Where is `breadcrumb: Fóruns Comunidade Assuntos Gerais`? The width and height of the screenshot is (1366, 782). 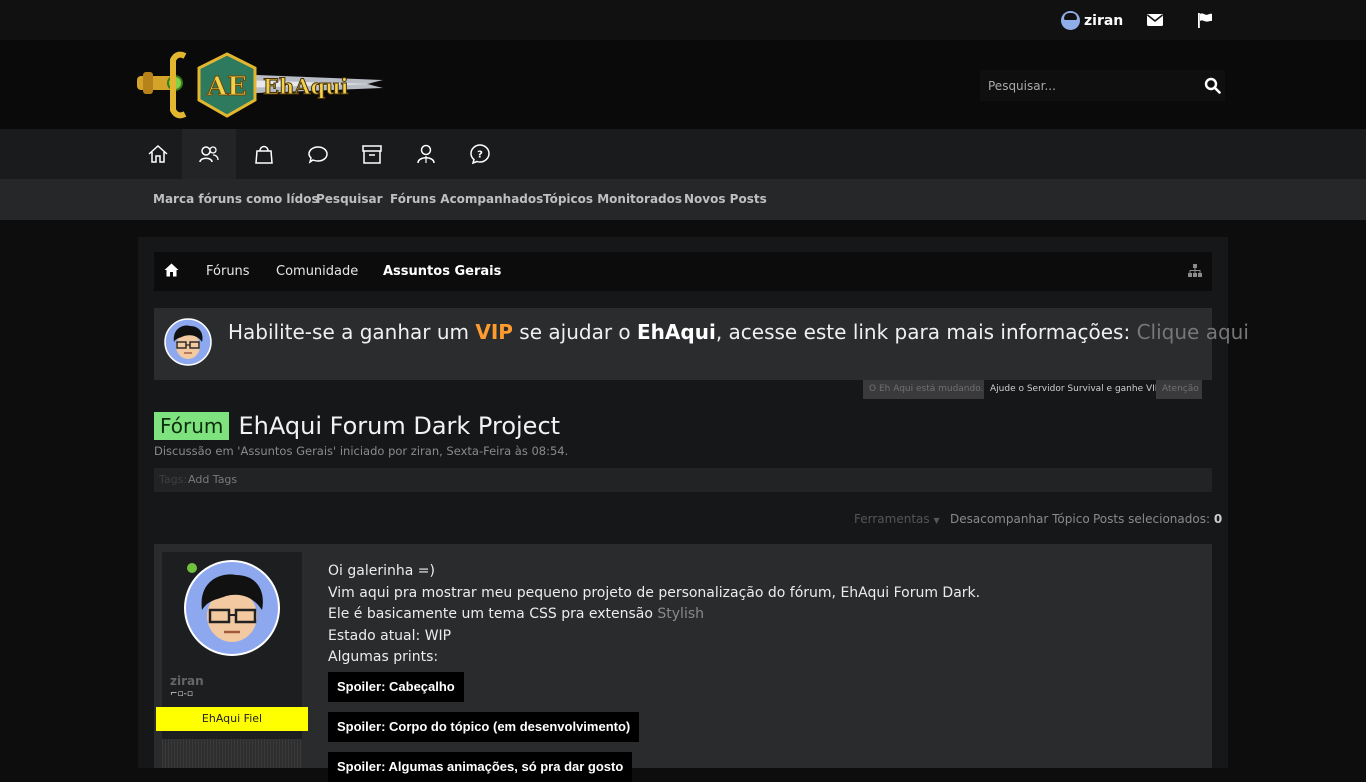 breadcrumb: Fóruns Comunidade Assuntos Gerais is located at coordinates (683, 271).